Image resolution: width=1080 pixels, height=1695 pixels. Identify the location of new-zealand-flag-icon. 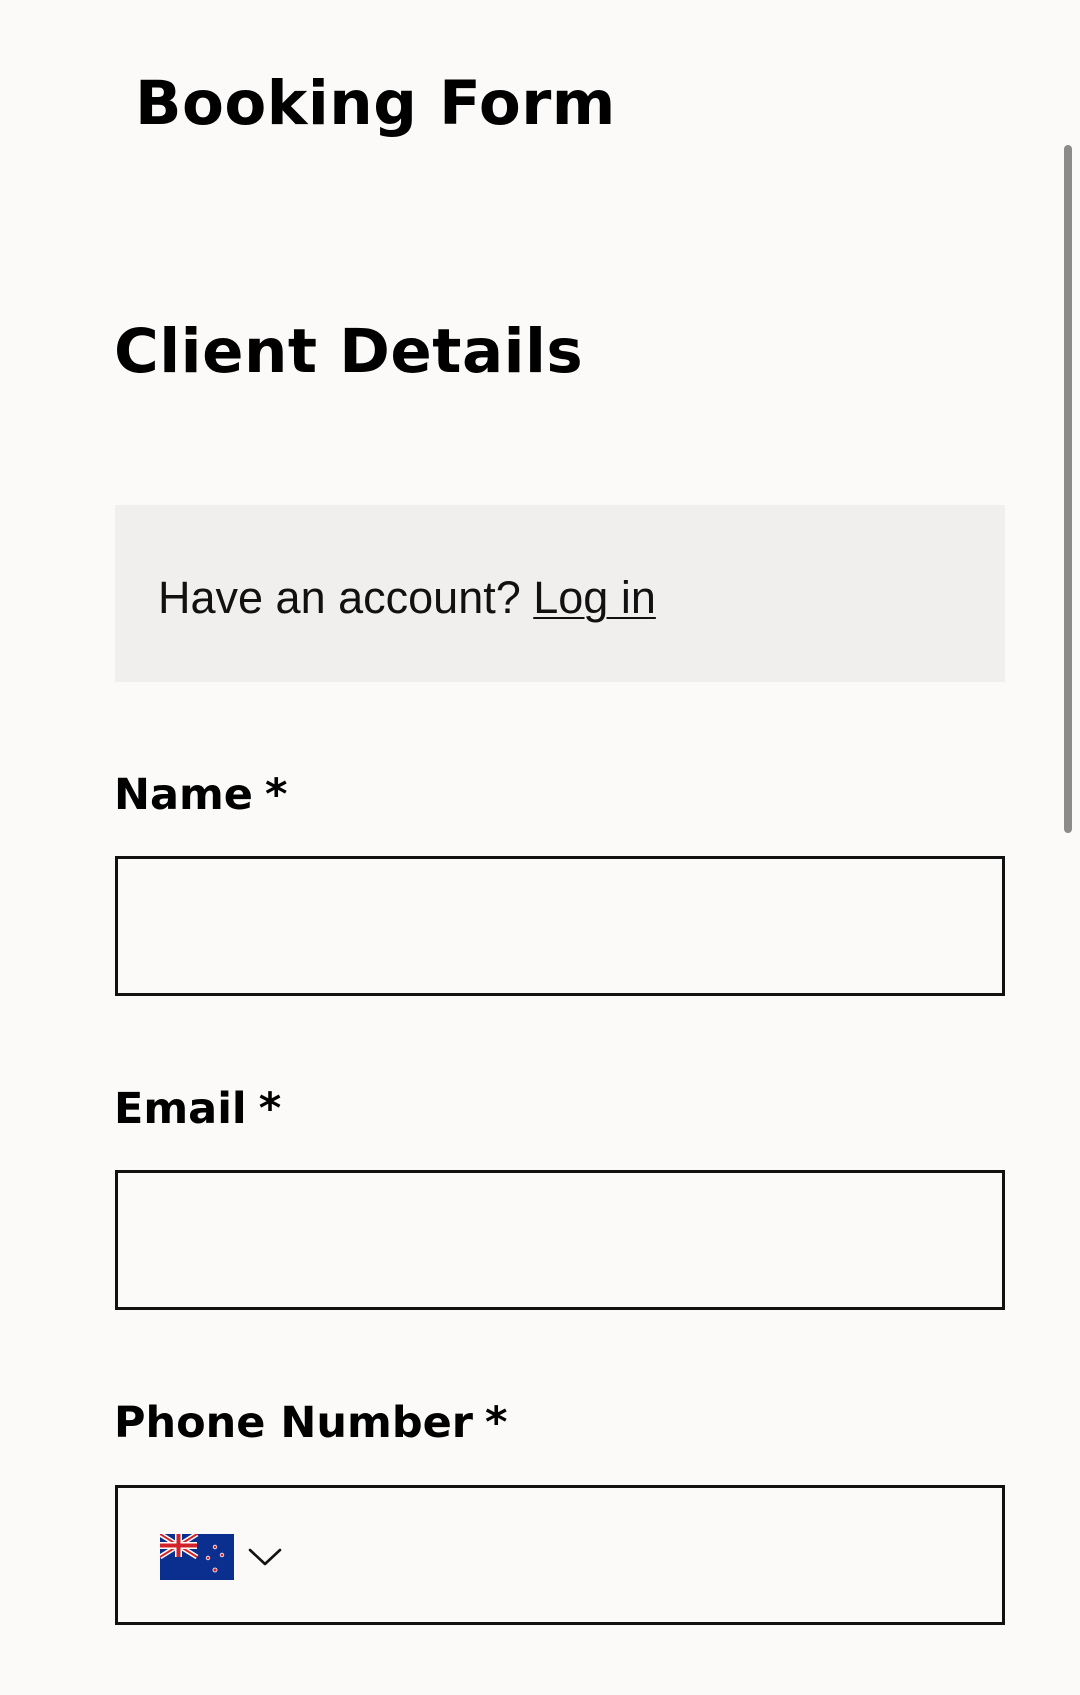
(197, 1557).